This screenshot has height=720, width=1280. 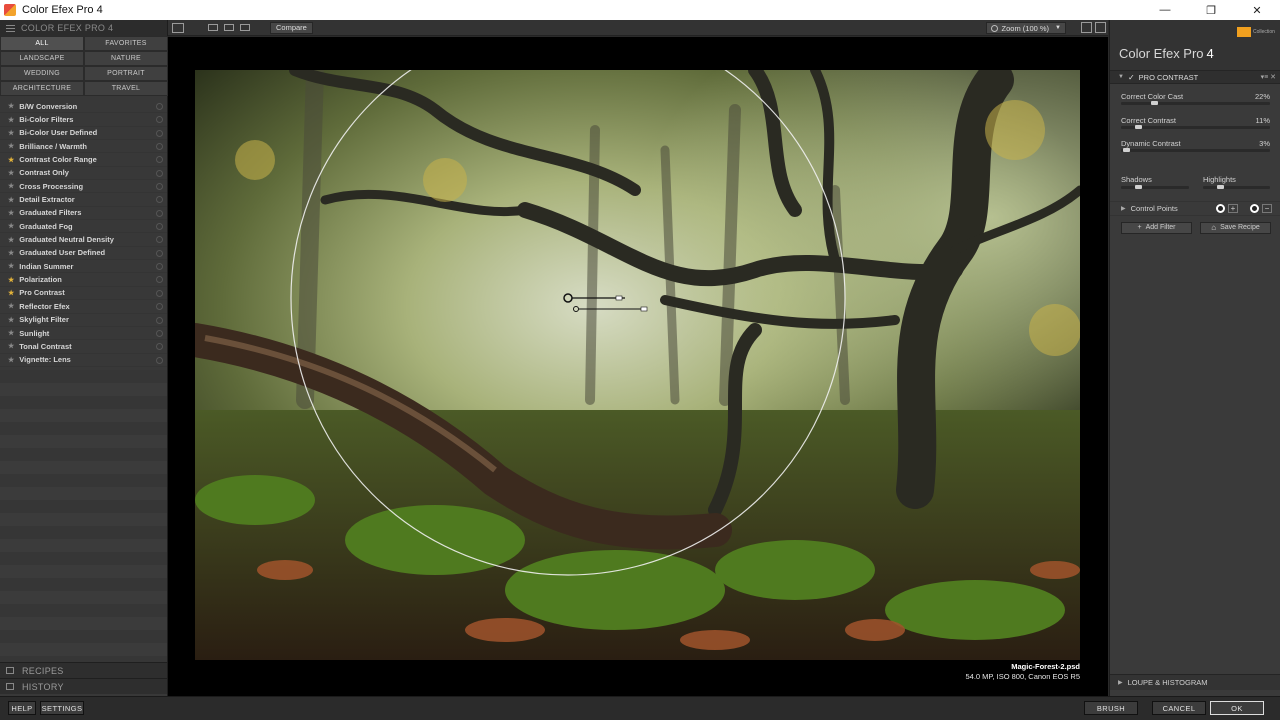 I want to click on filter-item: ★ Bi-Color Filters, so click(x=83, y=120).